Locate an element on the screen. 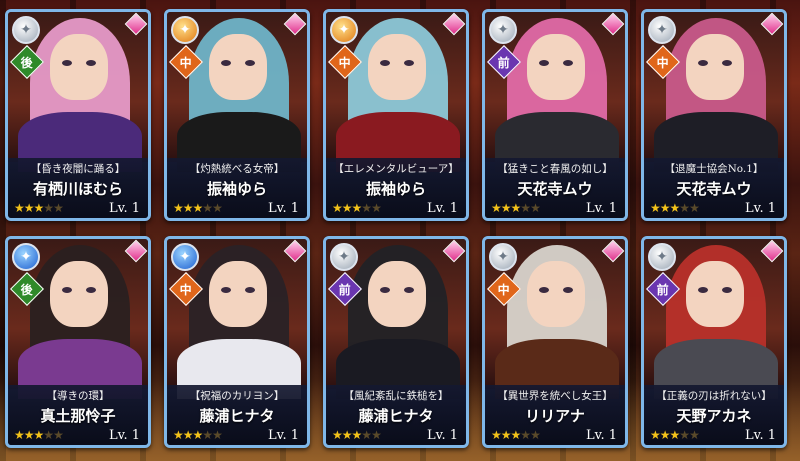  character-card: 【異世界を統べし女王】 リリアナ ★★★★★ Lv. 1 ✦ 中 is located at coordinates (555, 342).